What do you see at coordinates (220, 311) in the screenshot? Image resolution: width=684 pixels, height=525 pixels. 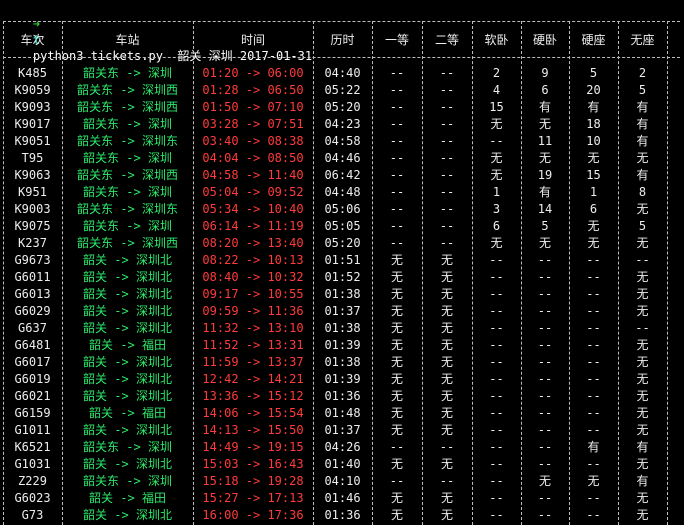 I see `departure-time: 09:59` at bounding box center [220, 311].